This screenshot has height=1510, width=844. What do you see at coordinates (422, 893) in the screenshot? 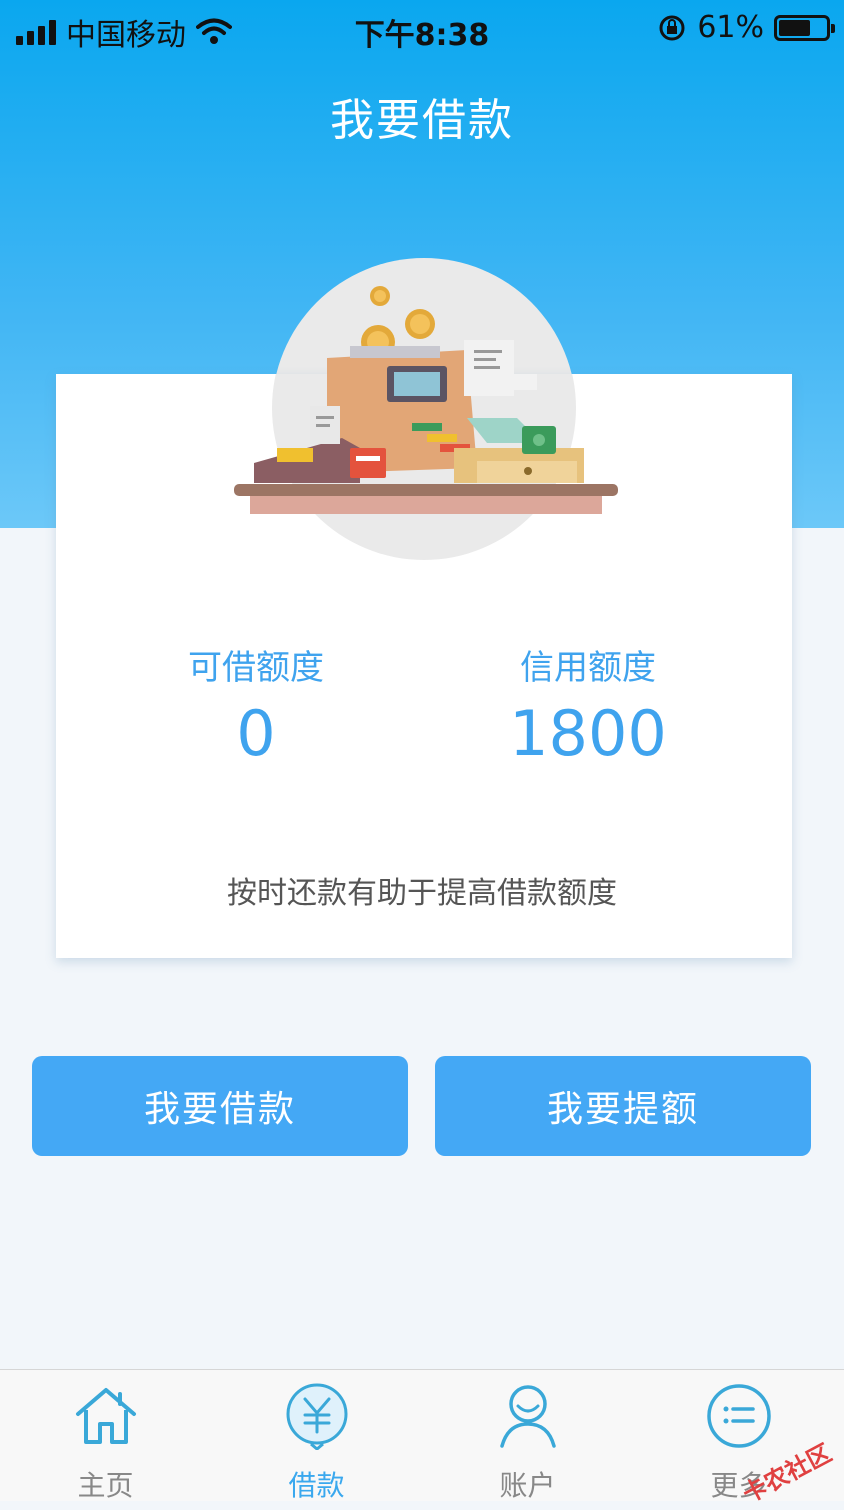
I see `repayment-tip: 按时还款有助于提高借款额度` at bounding box center [422, 893].